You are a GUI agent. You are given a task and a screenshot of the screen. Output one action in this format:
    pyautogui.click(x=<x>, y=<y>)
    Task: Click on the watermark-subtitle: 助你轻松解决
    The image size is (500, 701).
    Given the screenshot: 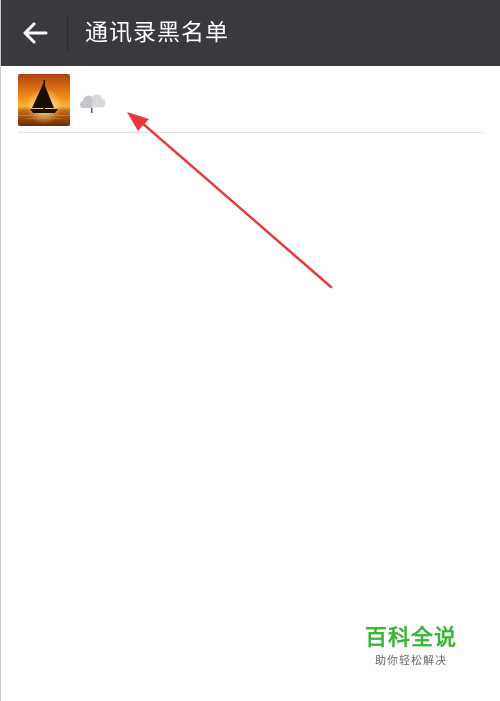 What is the action you would take?
    pyautogui.click(x=411, y=660)
    